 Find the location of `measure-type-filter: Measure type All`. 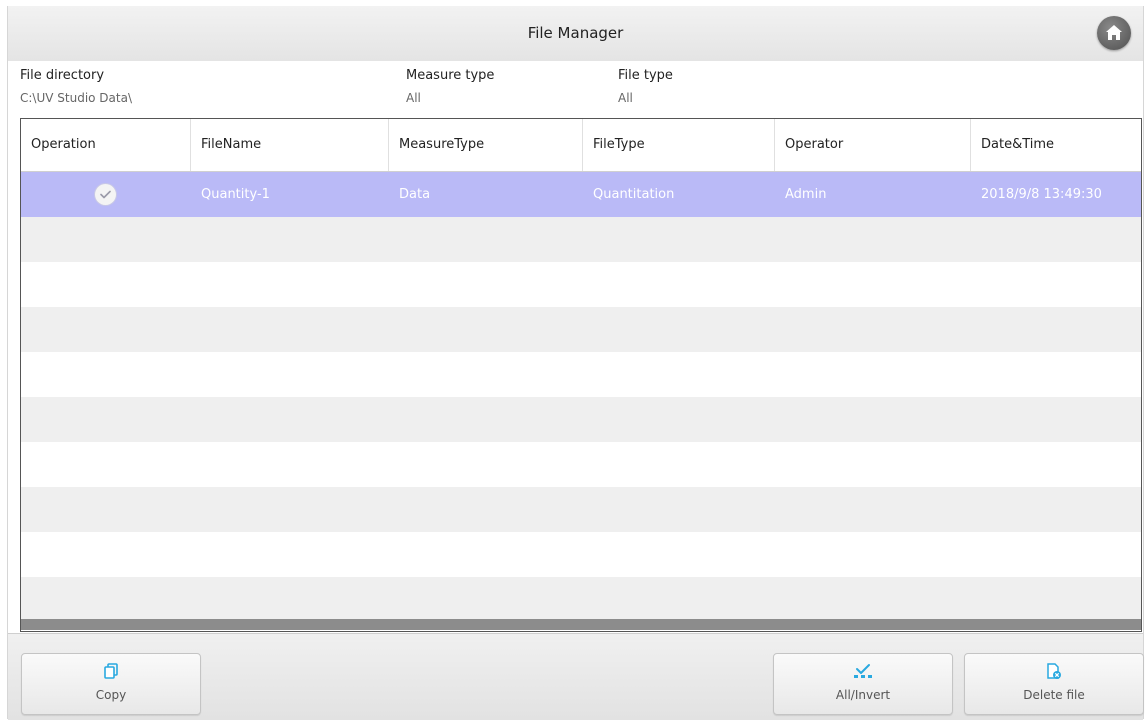

measure-type-filter: Measure type All is located at coordinates (450, 87).